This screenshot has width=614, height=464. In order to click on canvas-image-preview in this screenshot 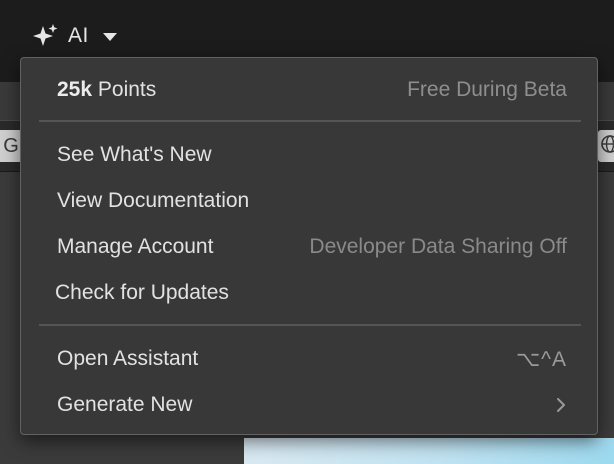, I will do `click(429, 451)`.